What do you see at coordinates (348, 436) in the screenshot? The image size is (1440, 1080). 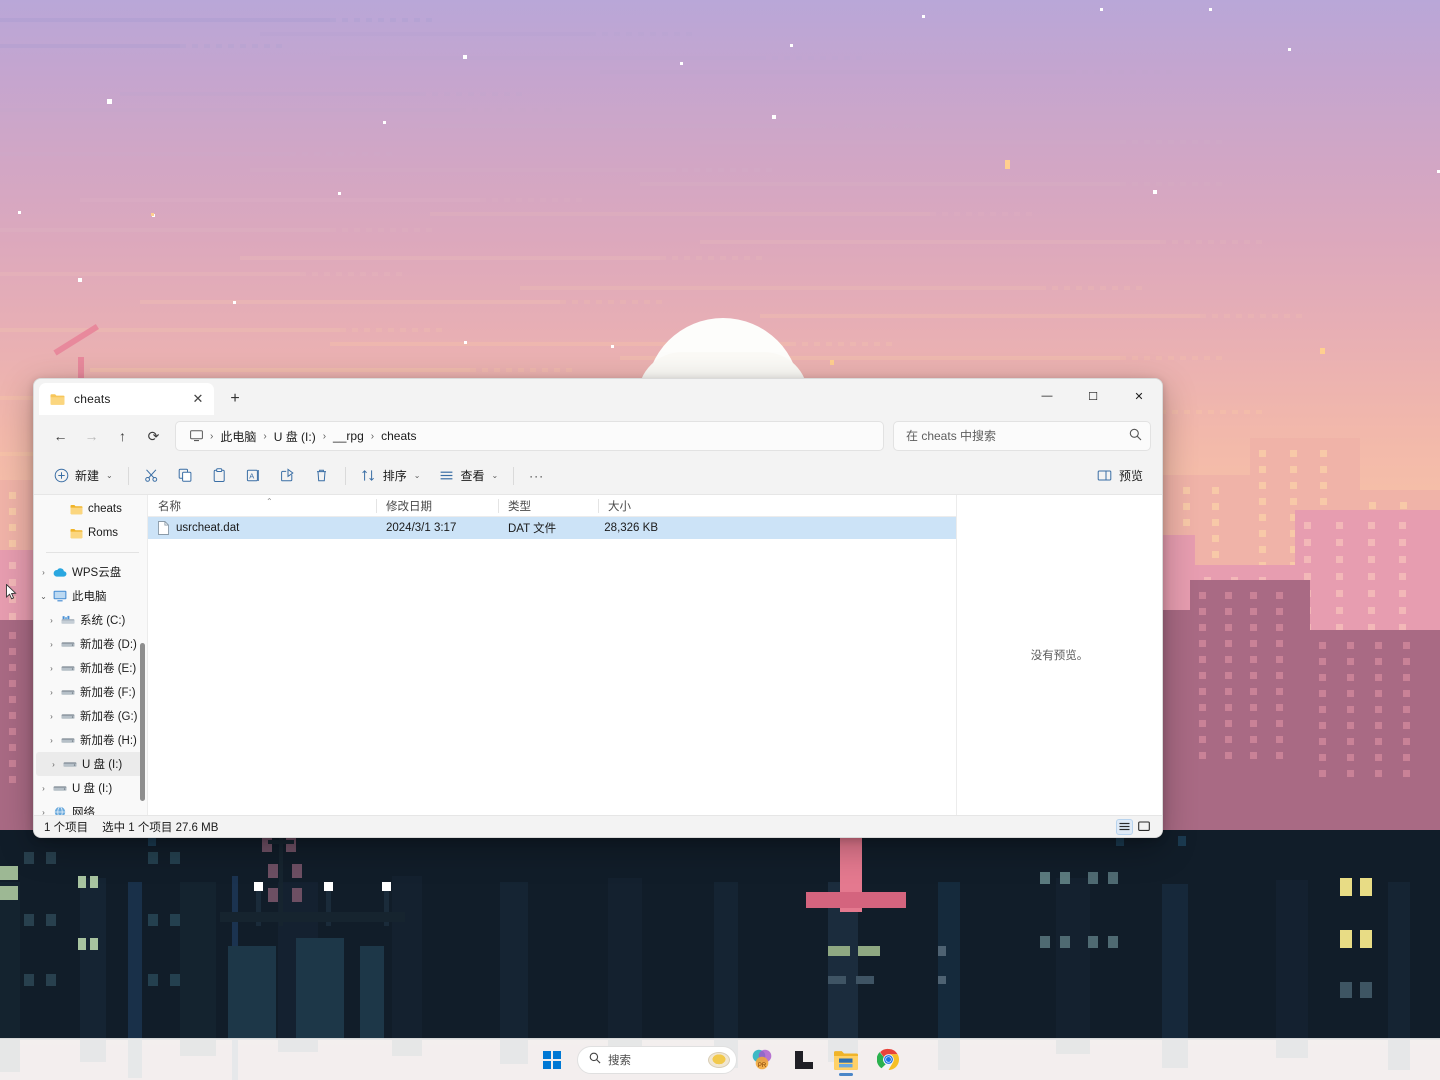 I see `breadcrumb-item-2: __rpg` at bounding box center [348, 436].